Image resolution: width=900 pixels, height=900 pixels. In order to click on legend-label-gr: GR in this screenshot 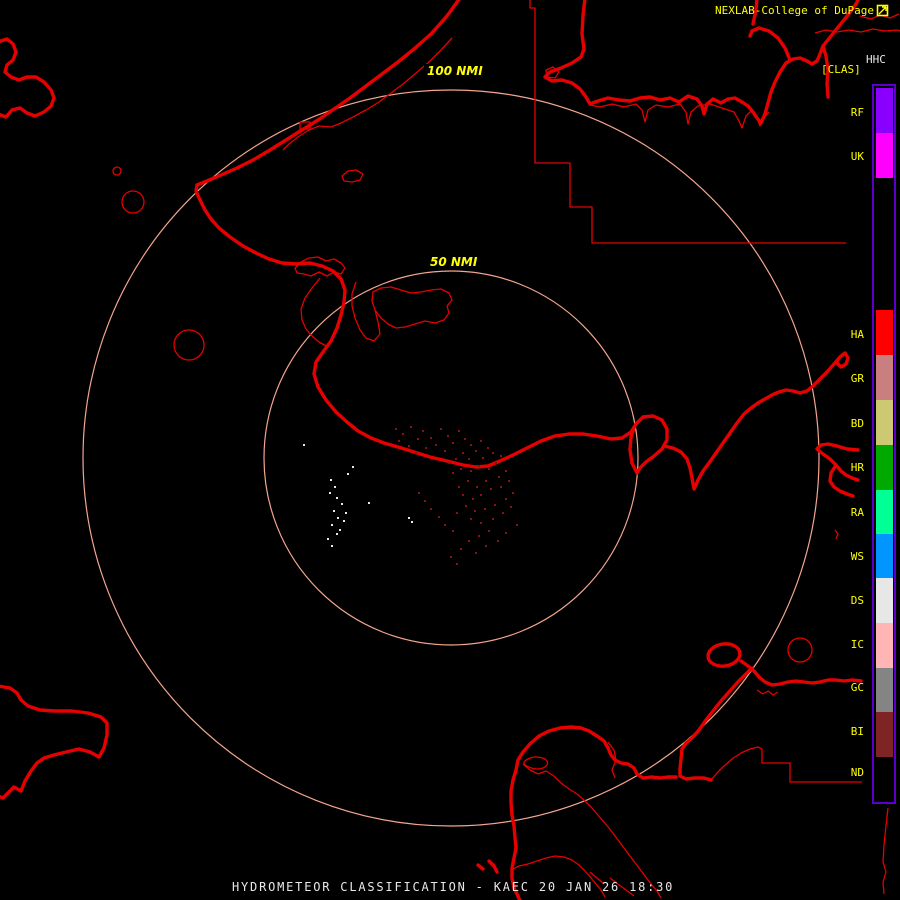, I will do `click(857, 378)`.